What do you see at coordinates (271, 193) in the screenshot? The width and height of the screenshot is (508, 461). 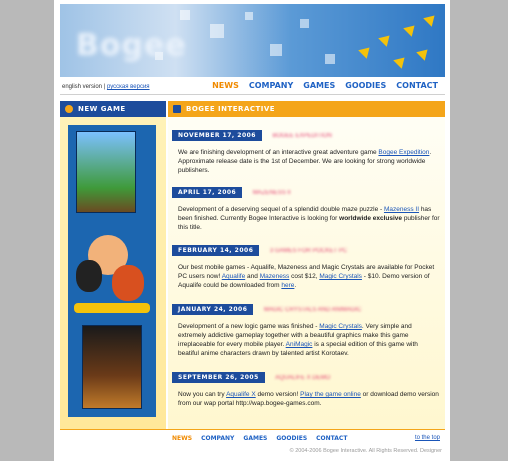 I see `news-title: MAZENESS II` at bounding box center [271, 193].